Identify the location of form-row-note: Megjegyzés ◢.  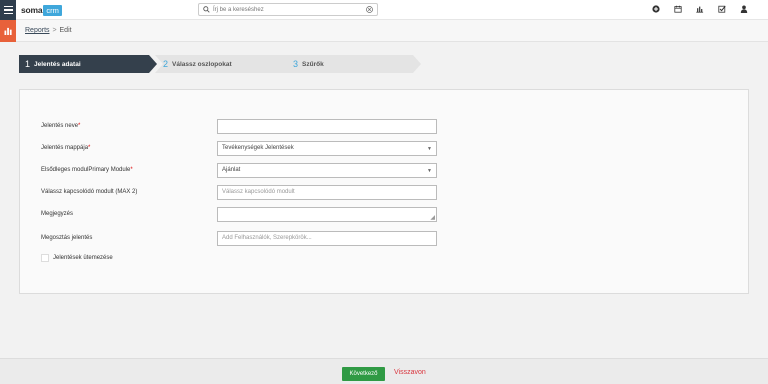
(384, 214).